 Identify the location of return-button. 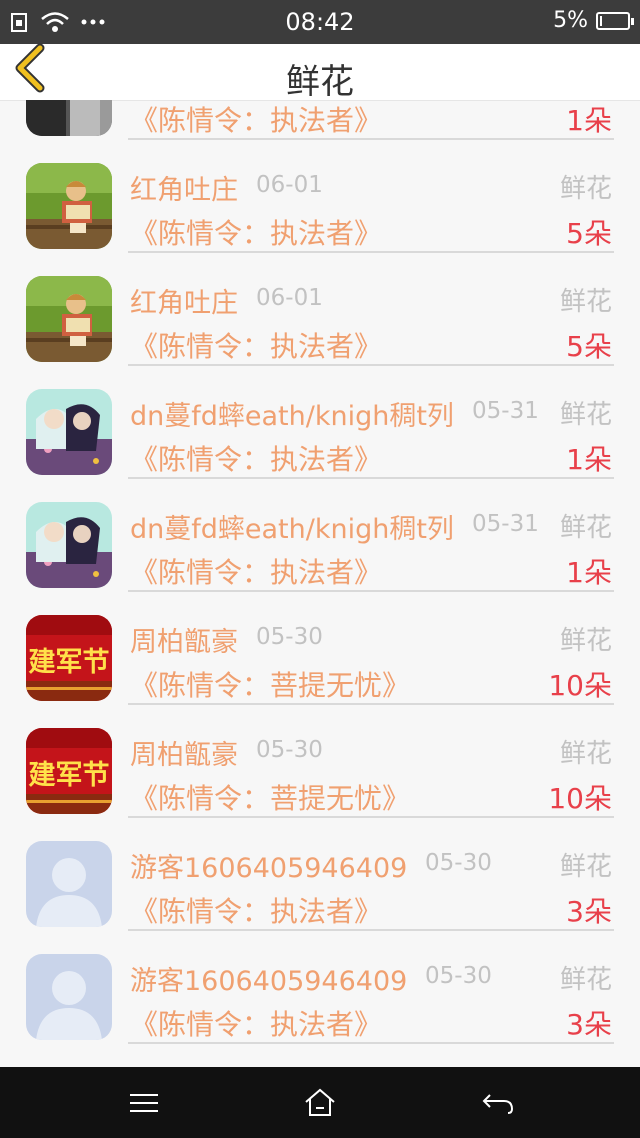
(498, 1103).